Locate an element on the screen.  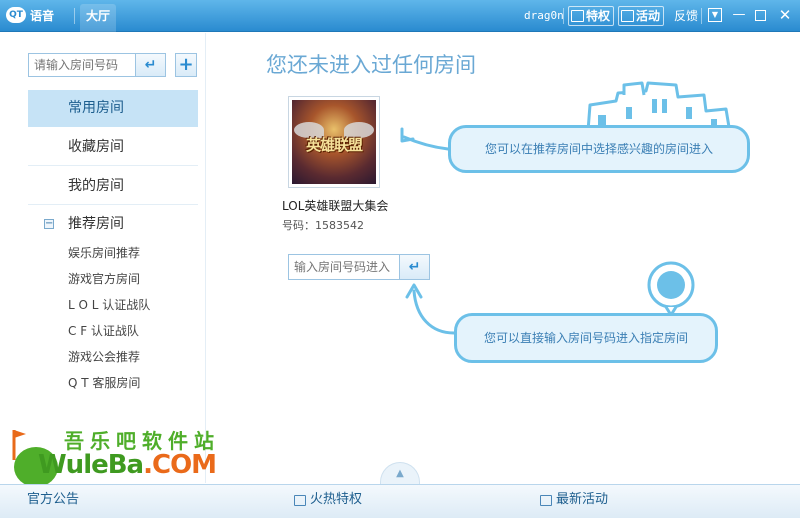
username: drag0n is located at coordinates (544, 16).